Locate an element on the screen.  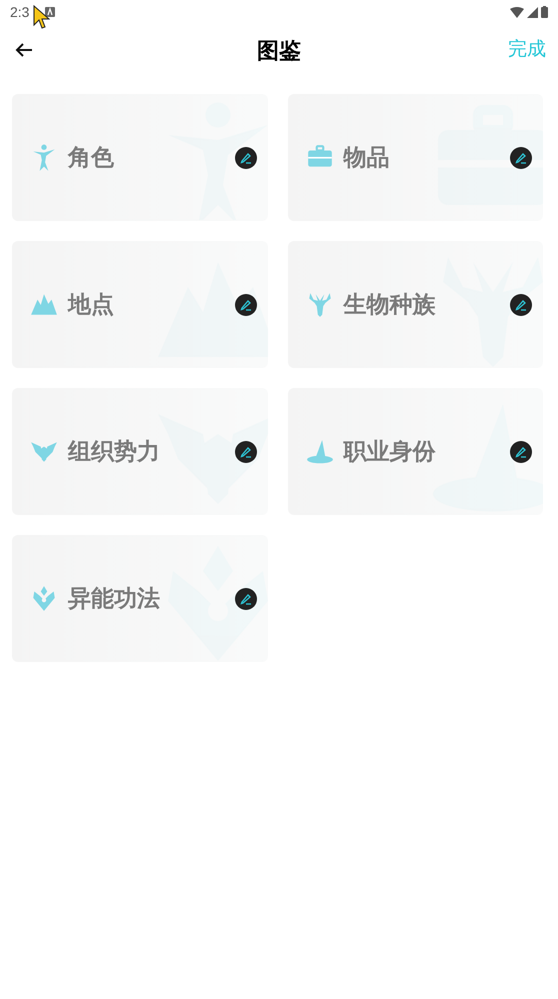
page-title: 图鉴 is located at coordinates (279, 50).